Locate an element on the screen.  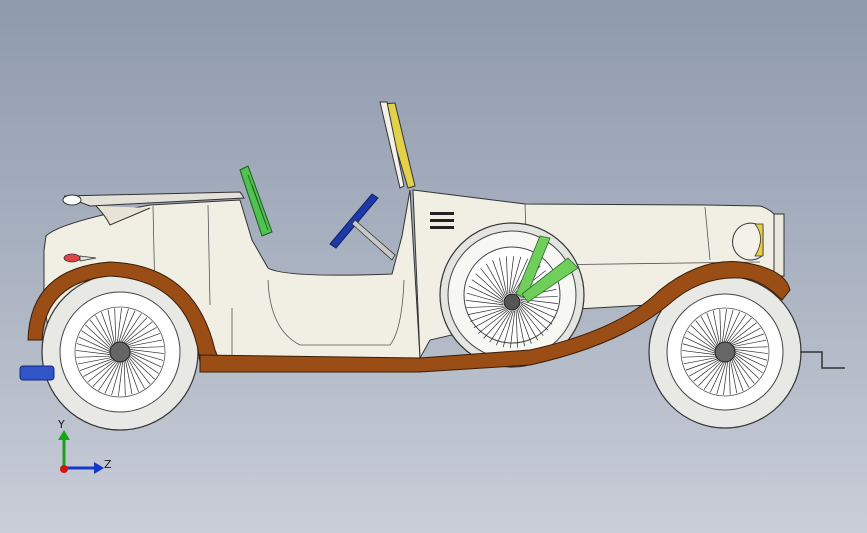
front-crank-handle is located at coordinates (822, 360).